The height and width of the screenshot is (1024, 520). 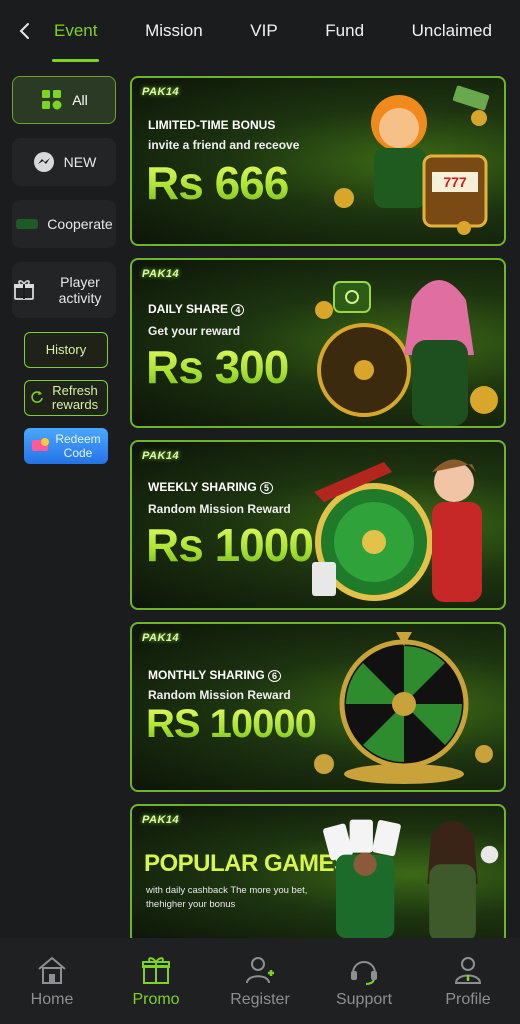 I want to click on add-user-icon, so click(x=260, y=970).